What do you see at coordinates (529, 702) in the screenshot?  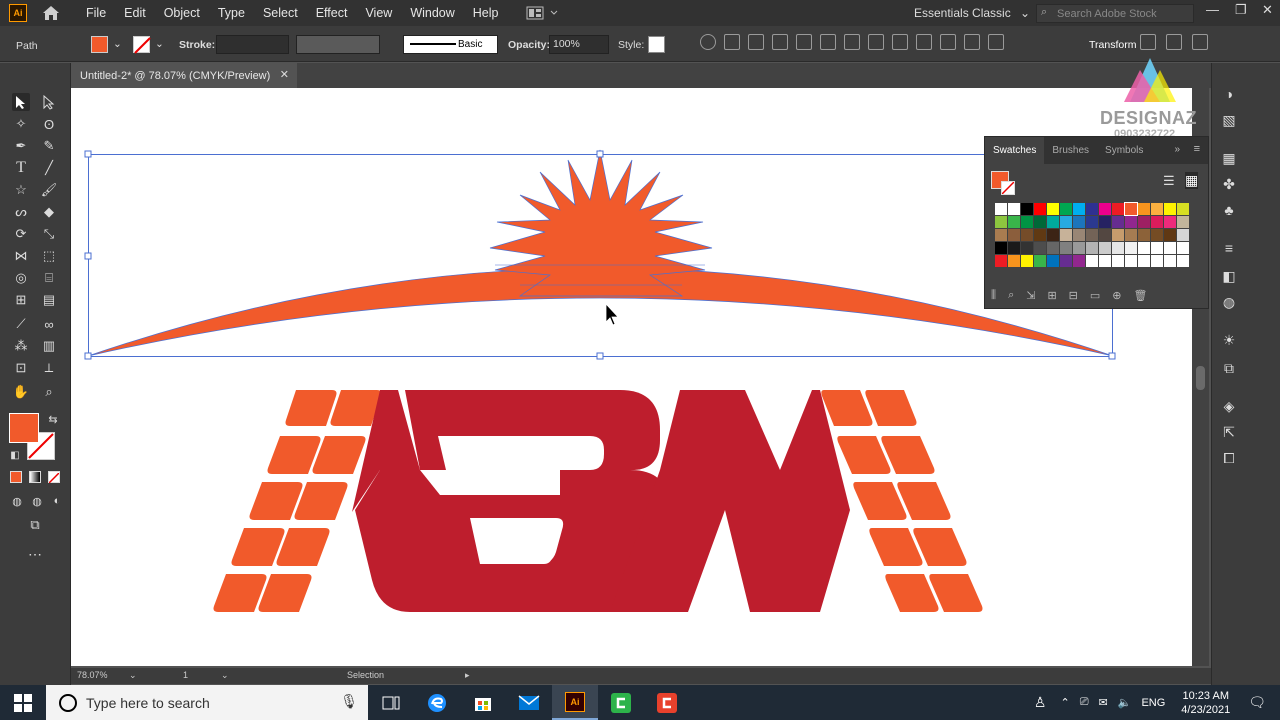 I see `mail-icon` at bounding box center [529, 702].